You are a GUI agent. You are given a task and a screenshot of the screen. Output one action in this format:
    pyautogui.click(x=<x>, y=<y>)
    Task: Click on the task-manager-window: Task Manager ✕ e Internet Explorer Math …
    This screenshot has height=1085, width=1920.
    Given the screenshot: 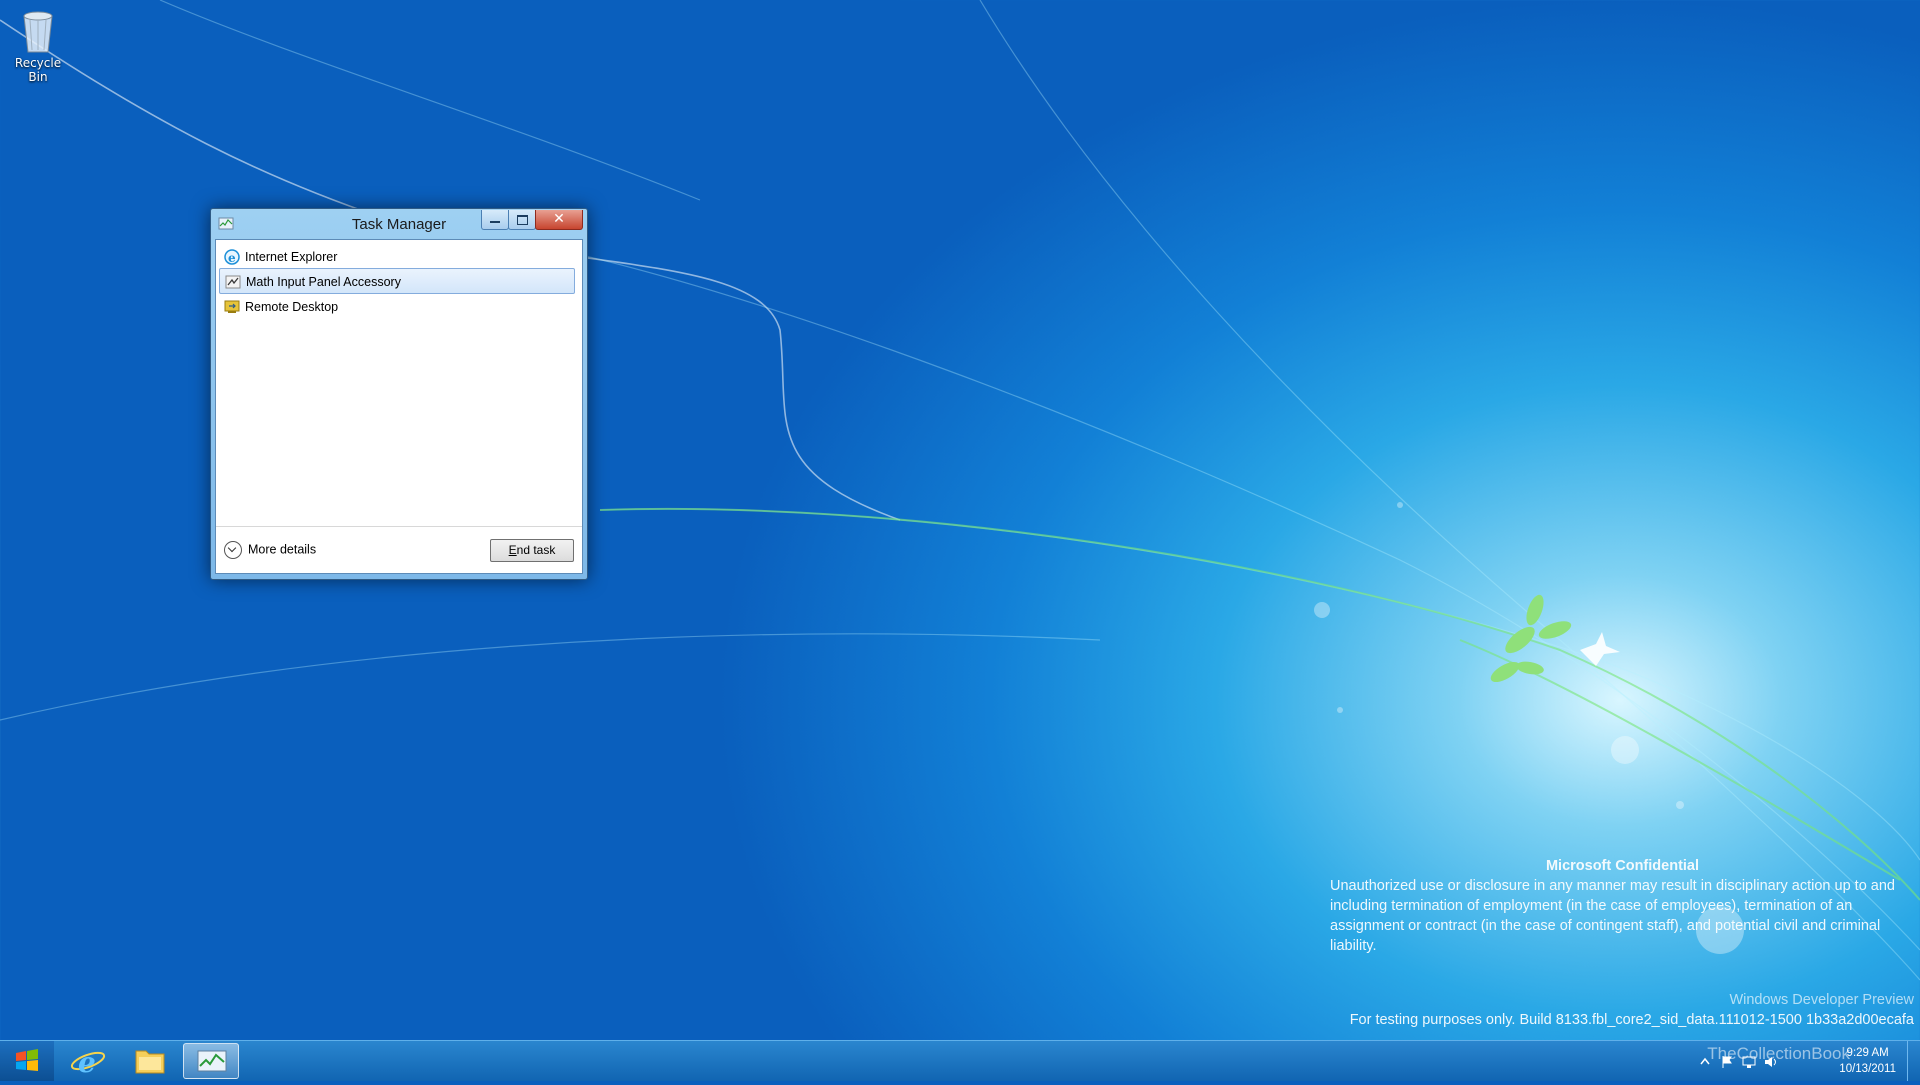 What is the action you would take?
    pyautogui.click(x=399, y=394)
    